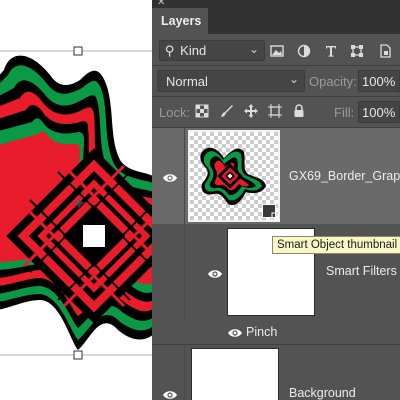 Image resolution: width=400 pixels, height=400 pixels. I want to click on search-icon: ⚲, so click(170, 50).